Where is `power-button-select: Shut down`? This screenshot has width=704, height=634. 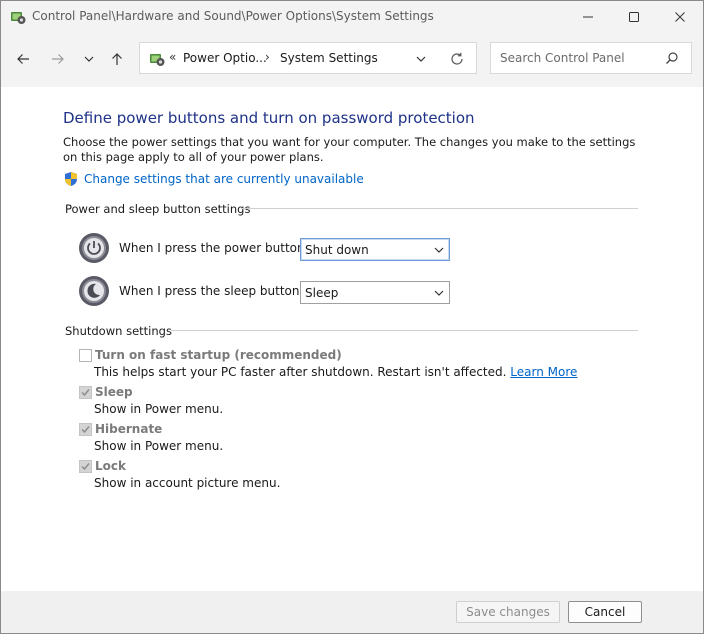 power-button-select: Shut down is located at coordinates (375, 249).